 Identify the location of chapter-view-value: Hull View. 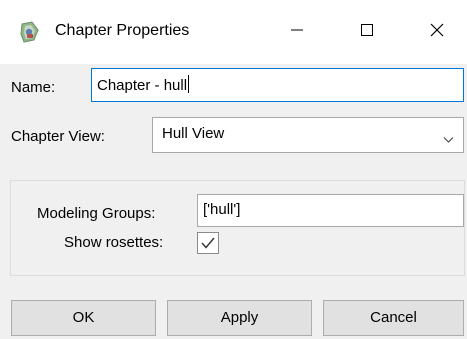
(193, 133).